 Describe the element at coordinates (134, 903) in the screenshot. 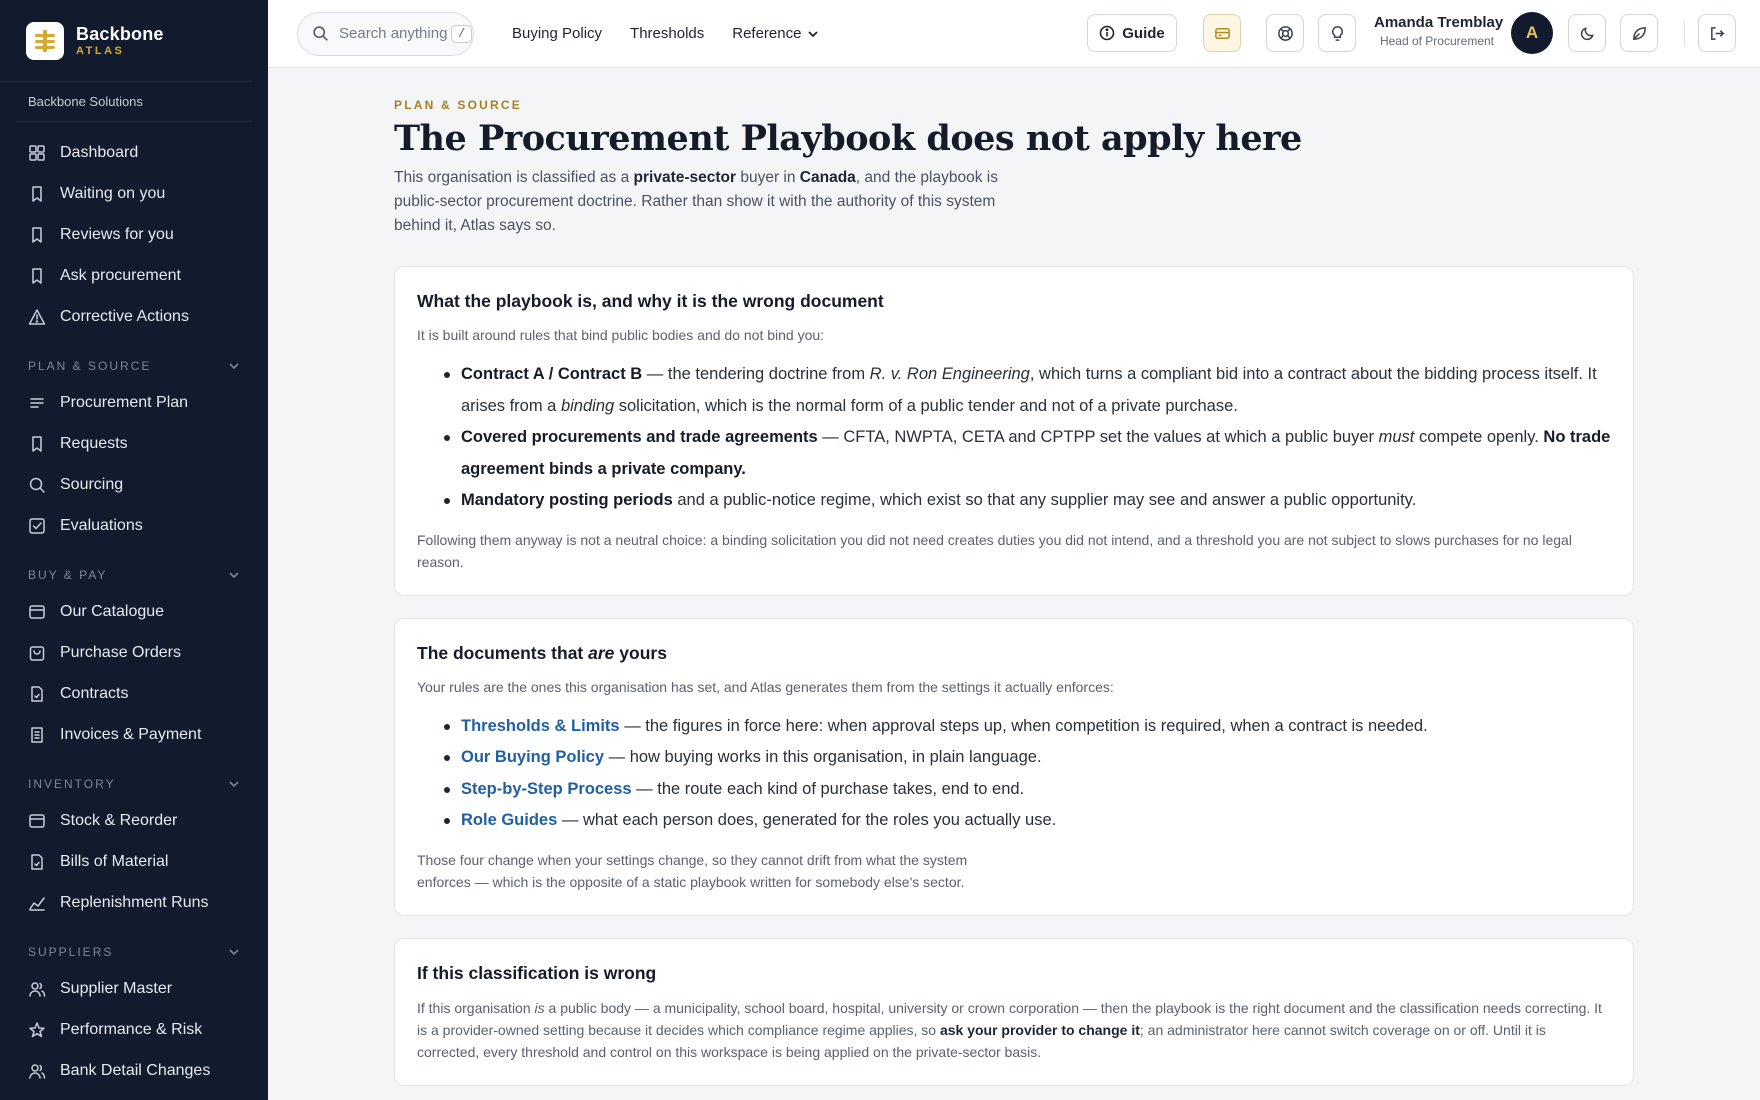

I see `sidebar-item-replenishment-runs: Replenishment Runs` at that location.